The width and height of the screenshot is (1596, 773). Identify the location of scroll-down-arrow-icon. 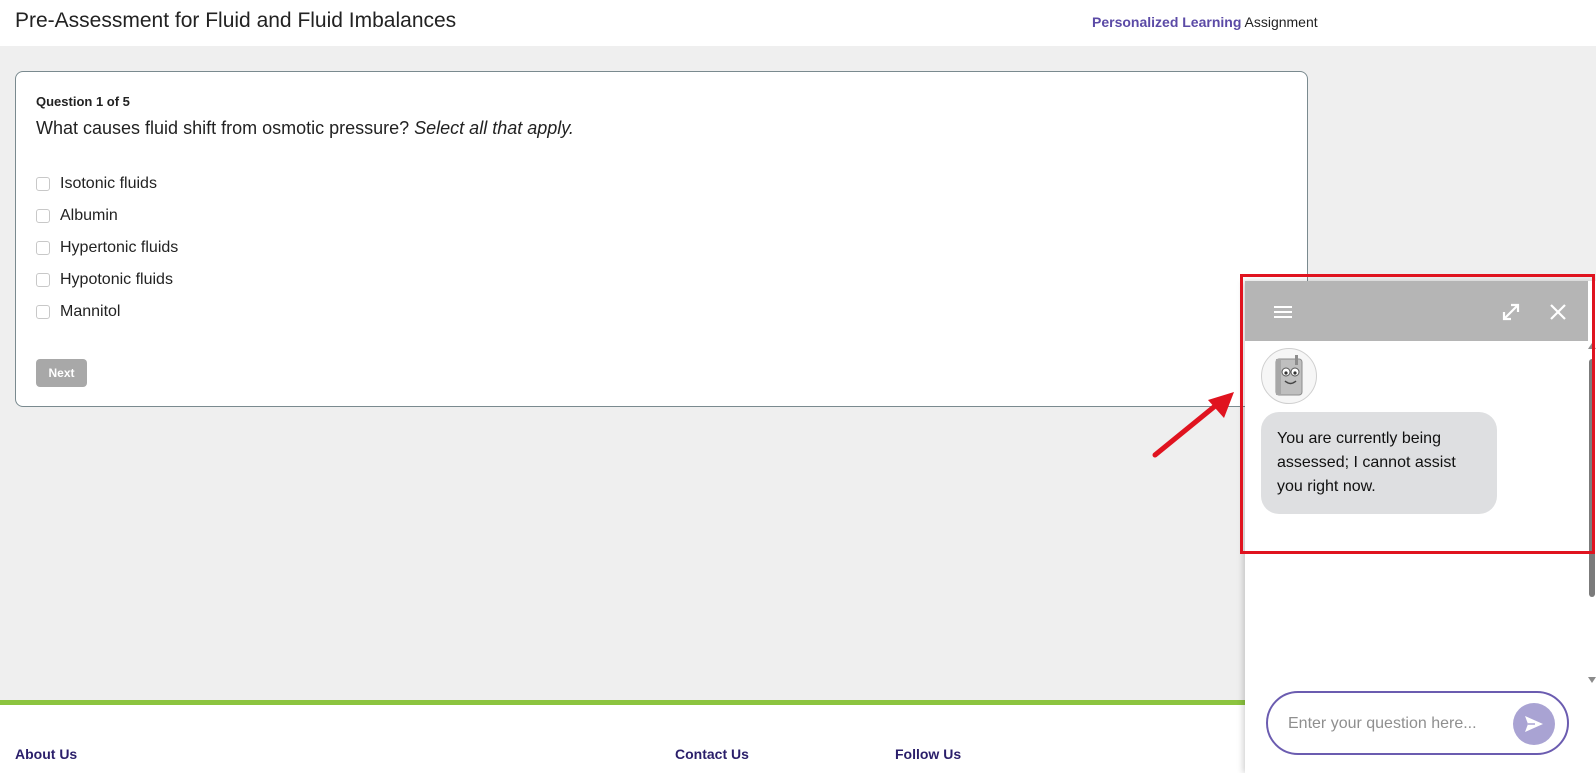
(1592, 680).